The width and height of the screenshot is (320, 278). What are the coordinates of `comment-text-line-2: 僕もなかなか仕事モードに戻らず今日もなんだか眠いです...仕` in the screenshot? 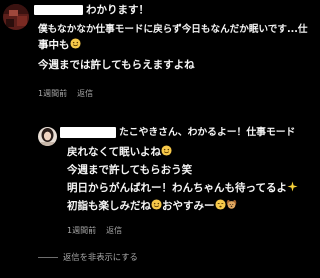 It's located at (173, 29).